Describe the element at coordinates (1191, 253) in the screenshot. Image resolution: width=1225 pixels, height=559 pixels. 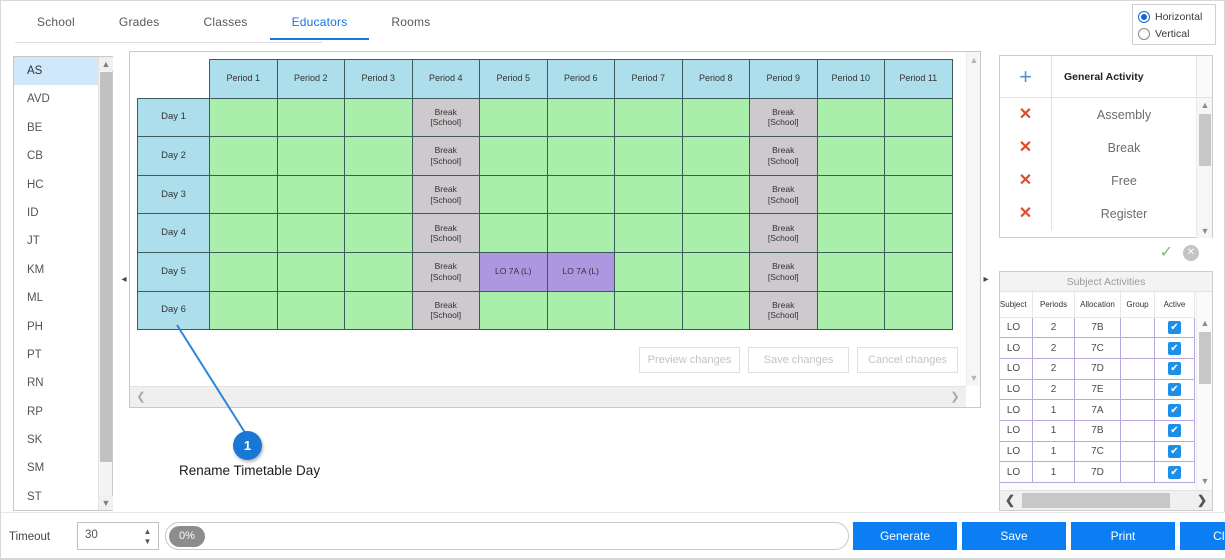
I see `cancel-circle-icon: ✕` at that location.